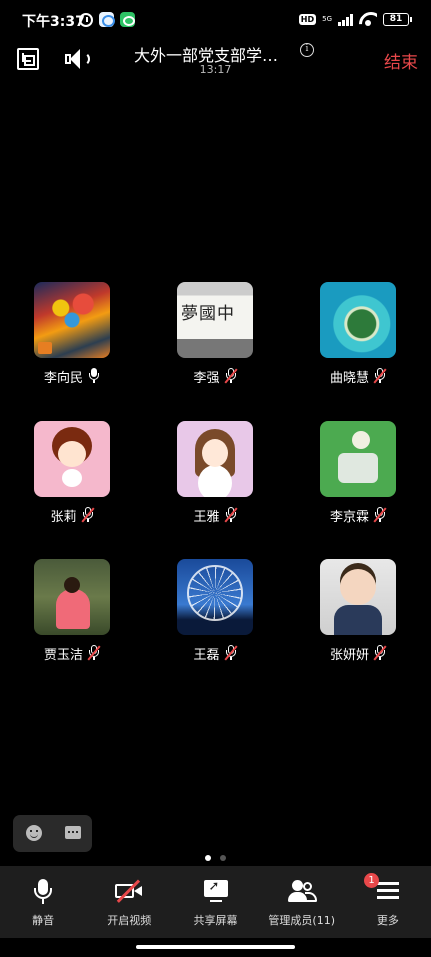 The width and height of the screenshot is (431, 957). What do you see at coordinates (215, 60) in the screenshot?
I see `meeting-top-bar: 大外一部党支部学… i 13:17 结束` at bounding box center [215, 60].